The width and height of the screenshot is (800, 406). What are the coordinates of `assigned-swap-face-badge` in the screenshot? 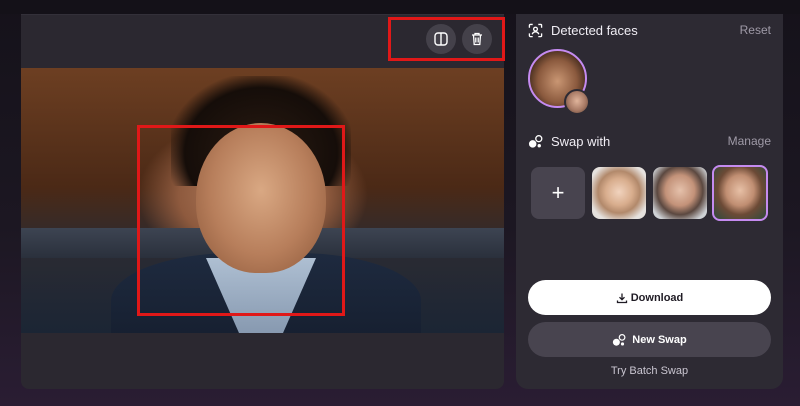 It's located at (577, 102).